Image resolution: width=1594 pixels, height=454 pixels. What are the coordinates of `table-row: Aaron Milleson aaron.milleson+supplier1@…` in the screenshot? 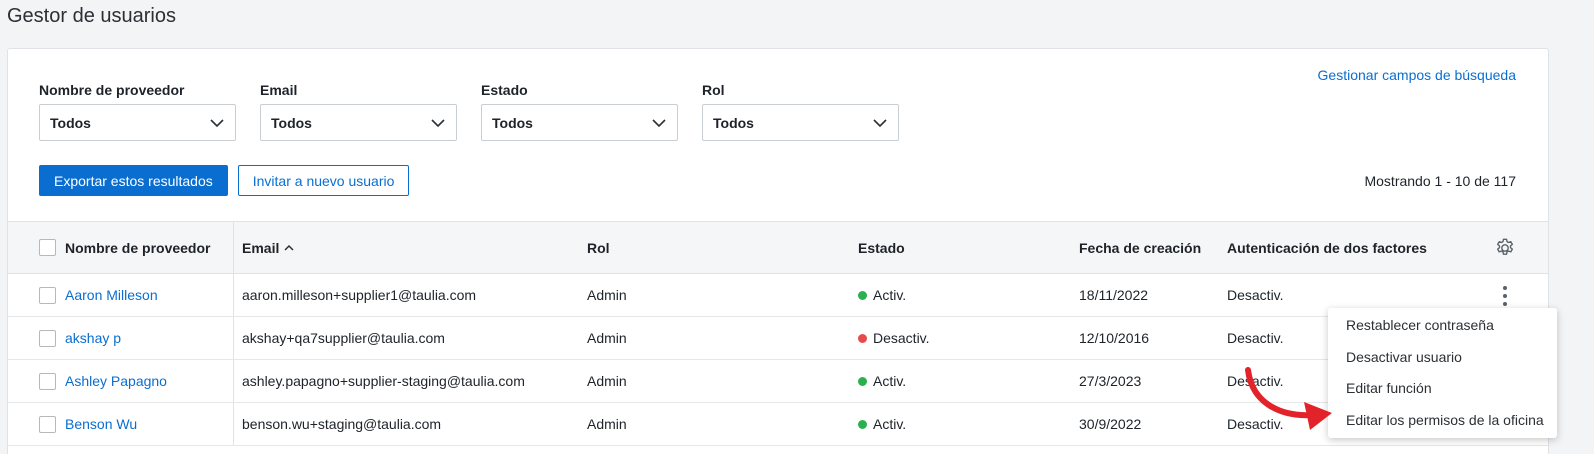 It's located at (778, 295).